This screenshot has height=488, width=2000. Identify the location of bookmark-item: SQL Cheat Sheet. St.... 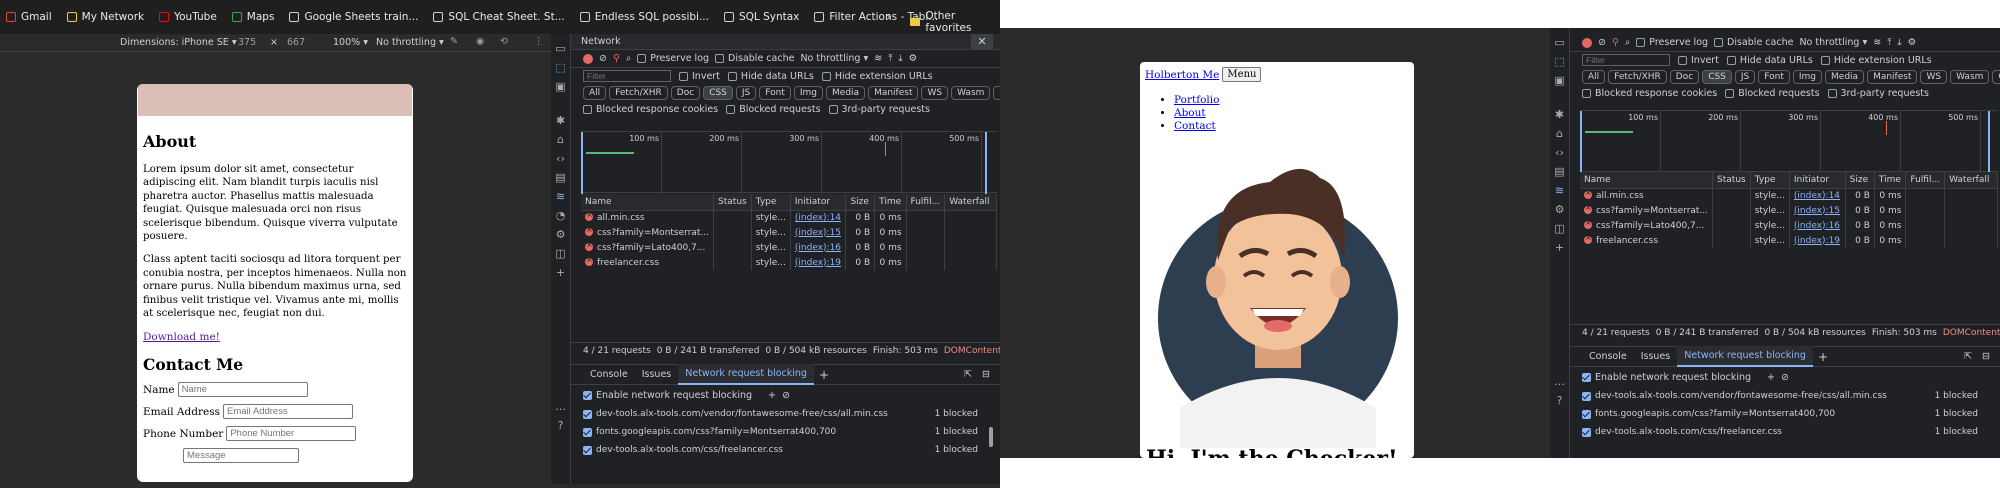
(499, 17).